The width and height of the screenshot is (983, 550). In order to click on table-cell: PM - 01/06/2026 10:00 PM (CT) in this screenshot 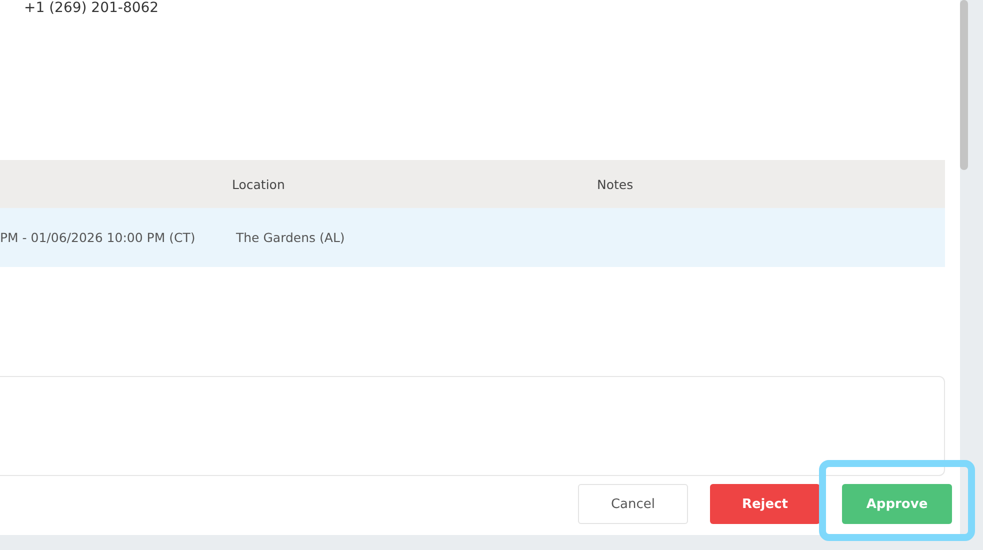, I will do `click(98, 237)`.